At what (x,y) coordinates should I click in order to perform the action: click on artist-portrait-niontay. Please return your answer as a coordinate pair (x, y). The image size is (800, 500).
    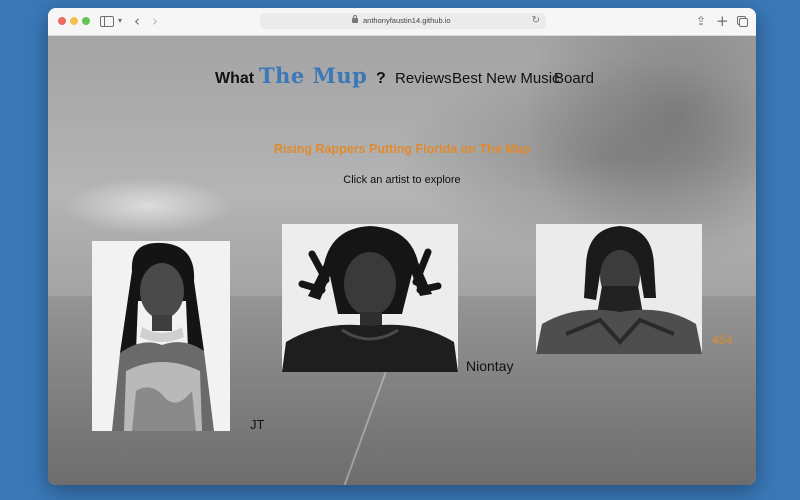
    Looking at the image, I should click on (370, 298).